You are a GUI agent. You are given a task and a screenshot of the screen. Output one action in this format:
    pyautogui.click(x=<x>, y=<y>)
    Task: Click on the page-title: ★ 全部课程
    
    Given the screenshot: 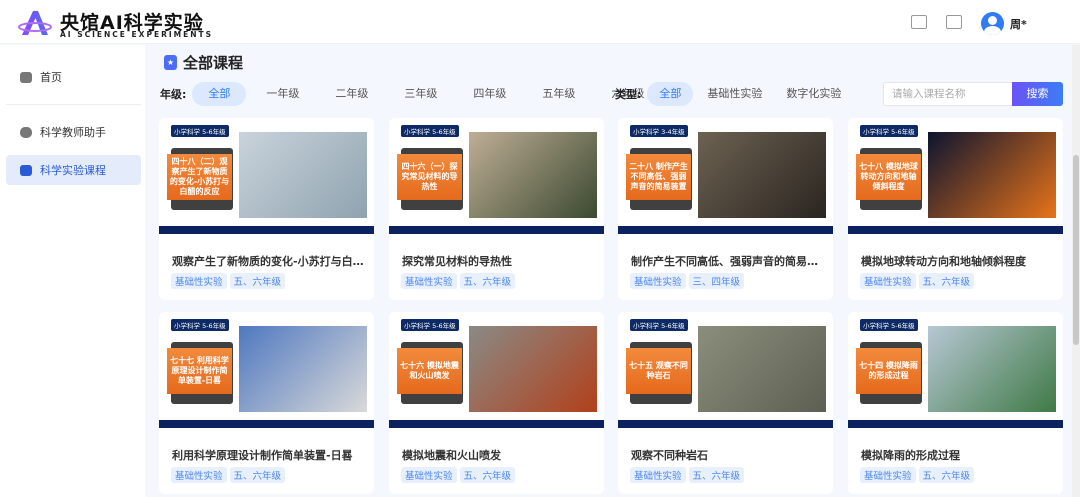 What is the action you would take?
    pyautogui.click(x=203, y=62)
    